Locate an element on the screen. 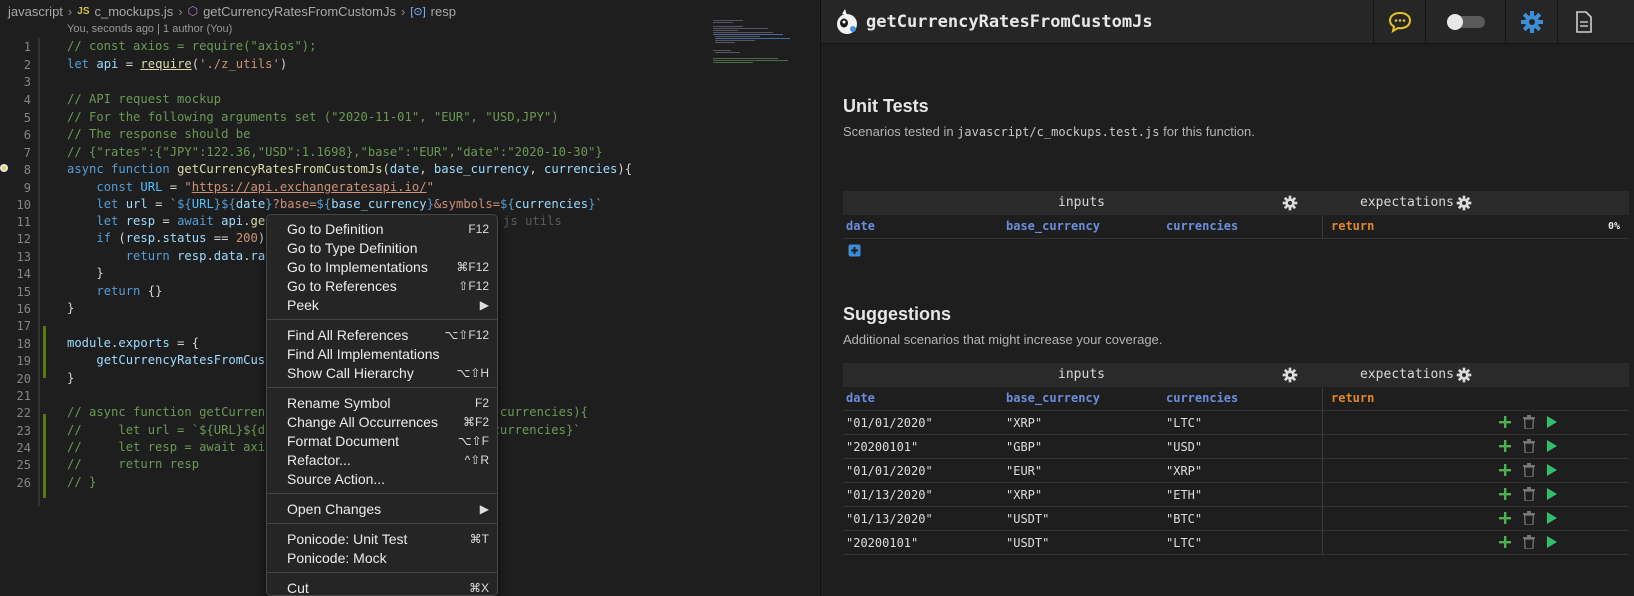 The image size is (1634, 596). menu-item-ponicode-unit-test: Ponicode: Unit Test ⌘T is located at coordinates (382, 538).